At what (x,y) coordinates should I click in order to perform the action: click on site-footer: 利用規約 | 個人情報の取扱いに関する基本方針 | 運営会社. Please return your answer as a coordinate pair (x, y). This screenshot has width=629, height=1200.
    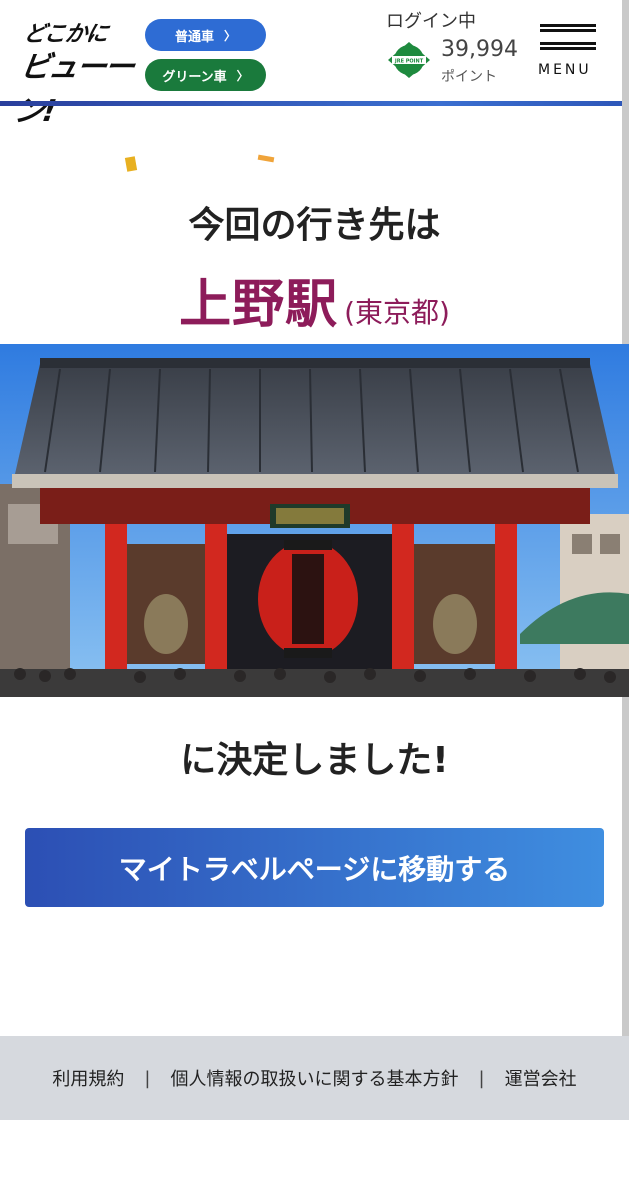
    Looking at the image, I should click on (314, 1078).